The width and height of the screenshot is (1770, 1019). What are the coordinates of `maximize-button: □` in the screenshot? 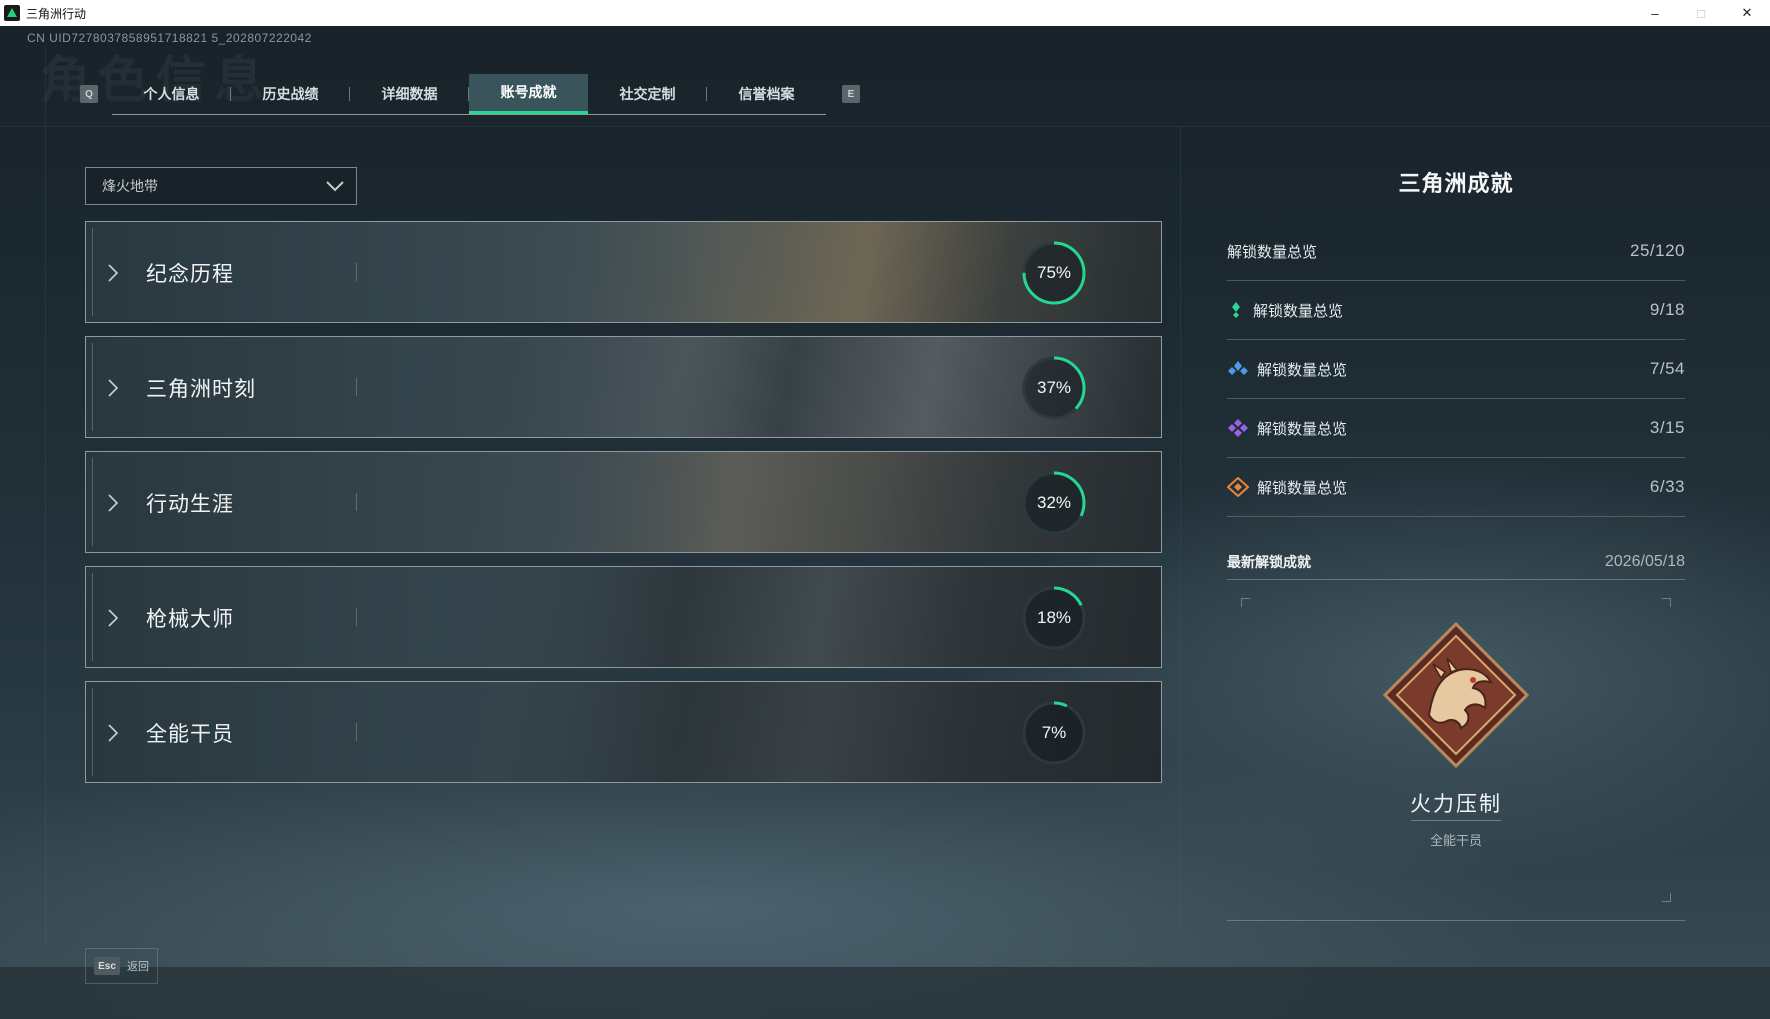 It's located at (1701, 13).